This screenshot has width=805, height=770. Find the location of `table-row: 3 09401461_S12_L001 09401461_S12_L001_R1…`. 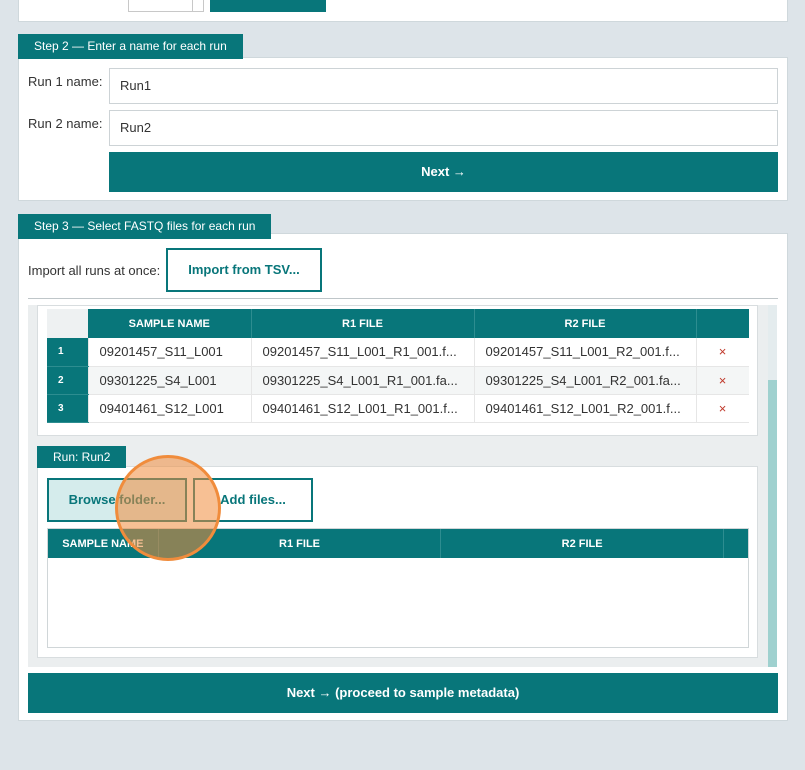

table-row: 3 09401461_S12_L001 09401461_S12_L001_R1… is located at coordinates (398, 408).